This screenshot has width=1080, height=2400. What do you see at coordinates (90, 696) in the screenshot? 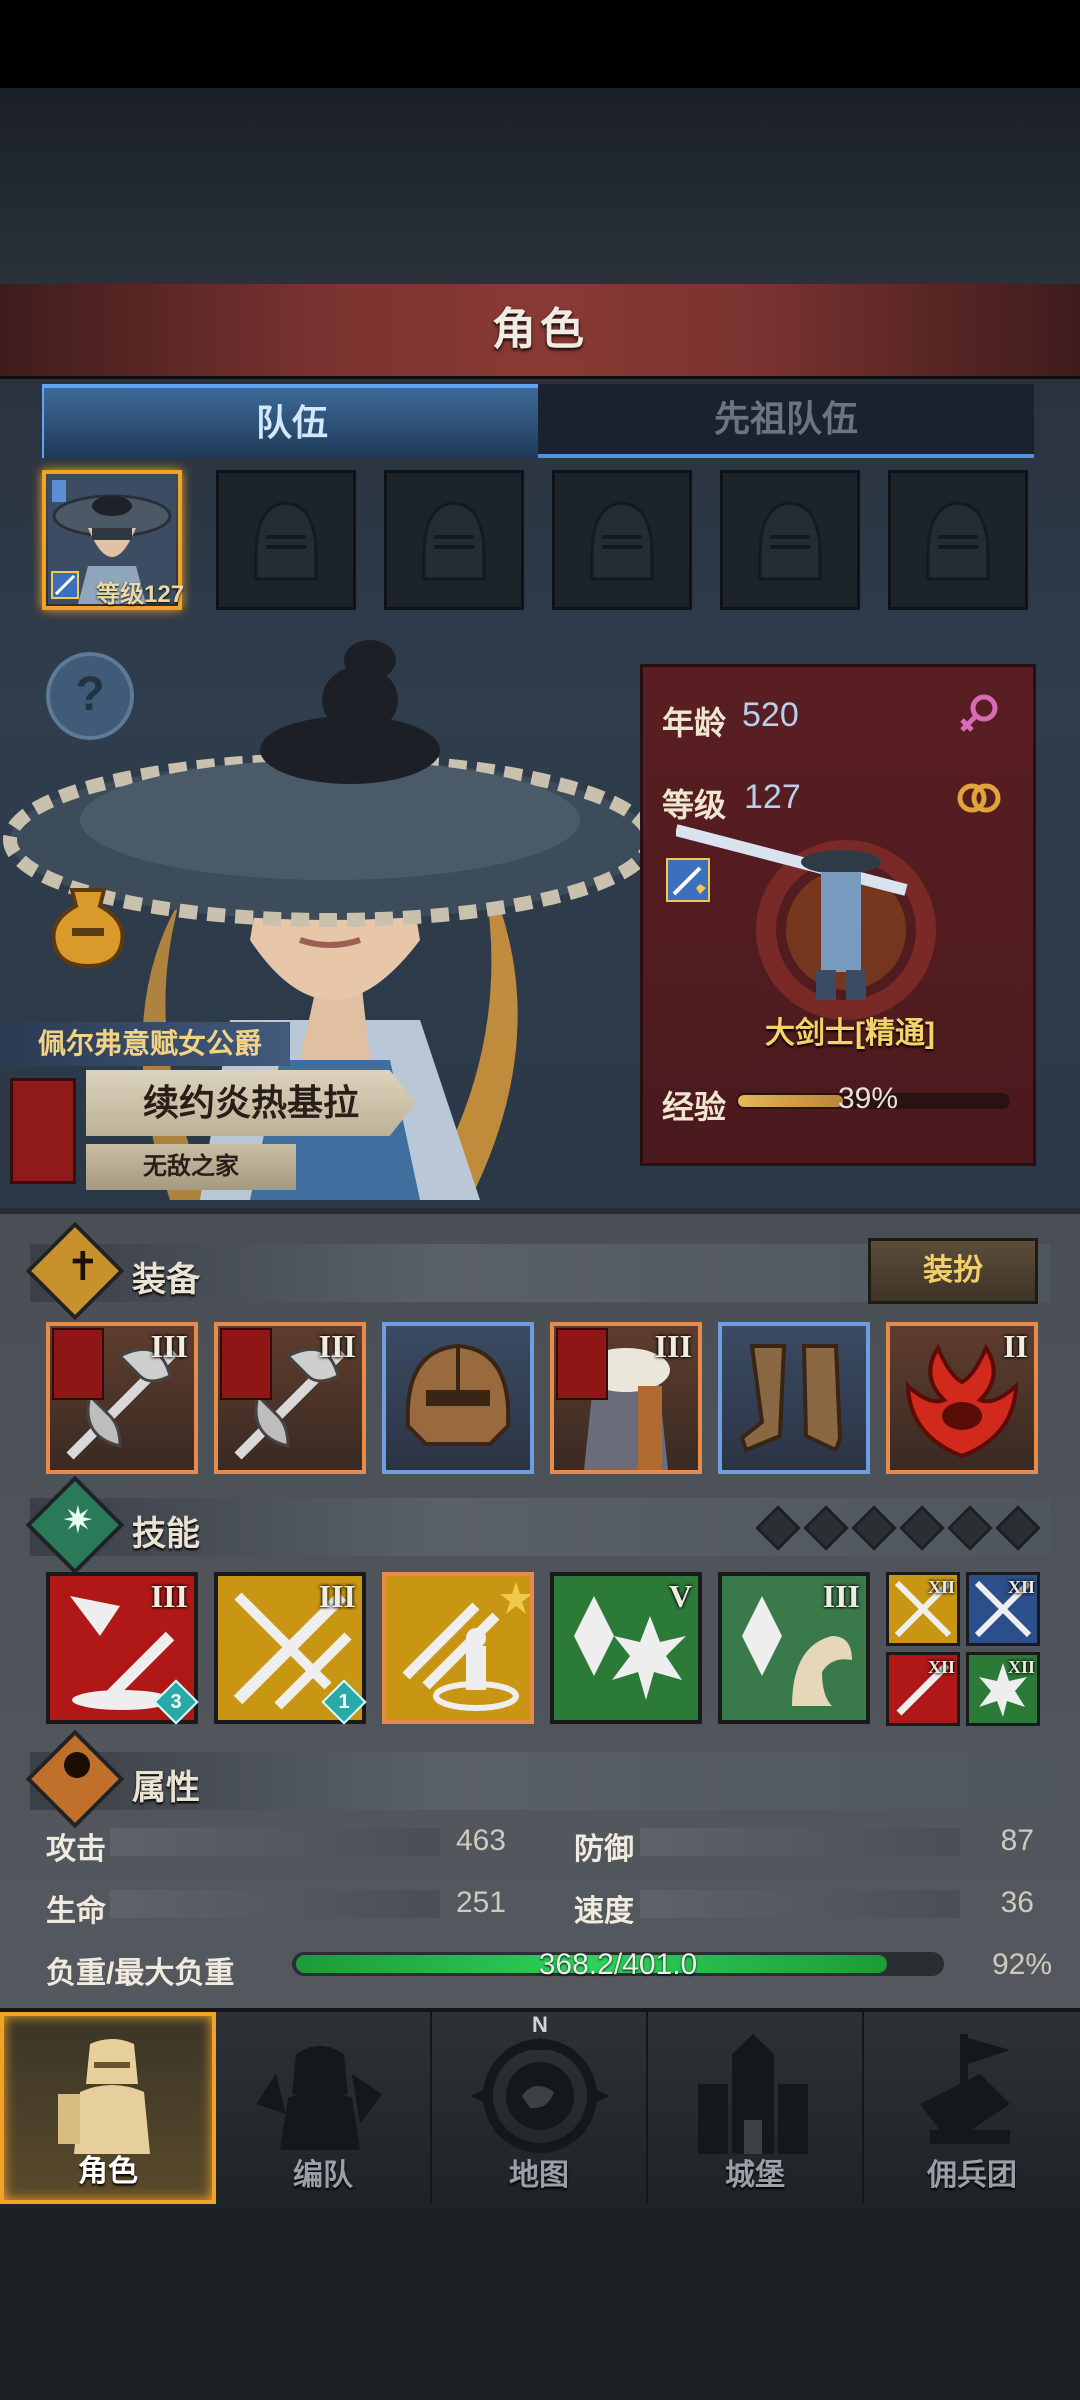
I see `help-button: ?` at bounding box center [90, 696].